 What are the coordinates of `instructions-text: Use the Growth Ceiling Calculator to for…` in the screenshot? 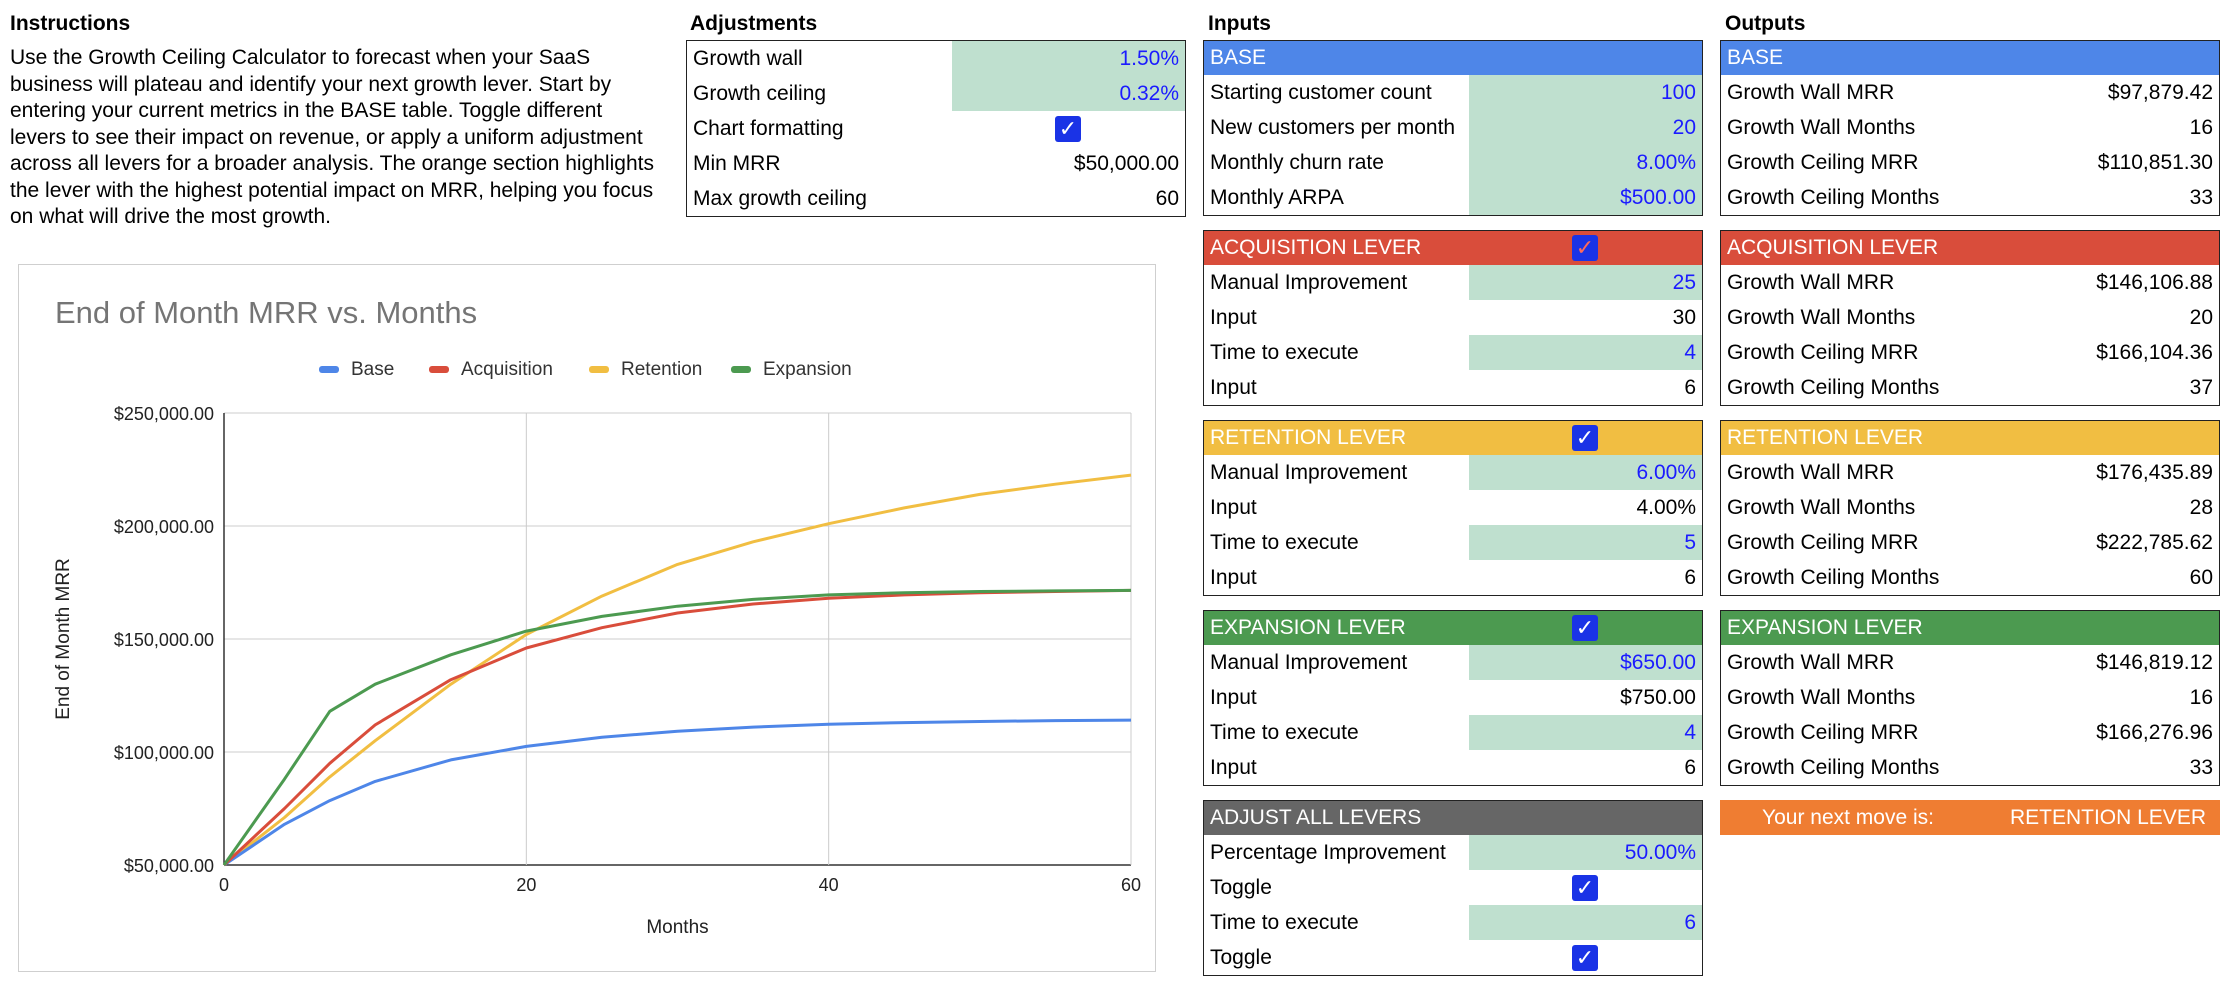 It's located at (332, 137).